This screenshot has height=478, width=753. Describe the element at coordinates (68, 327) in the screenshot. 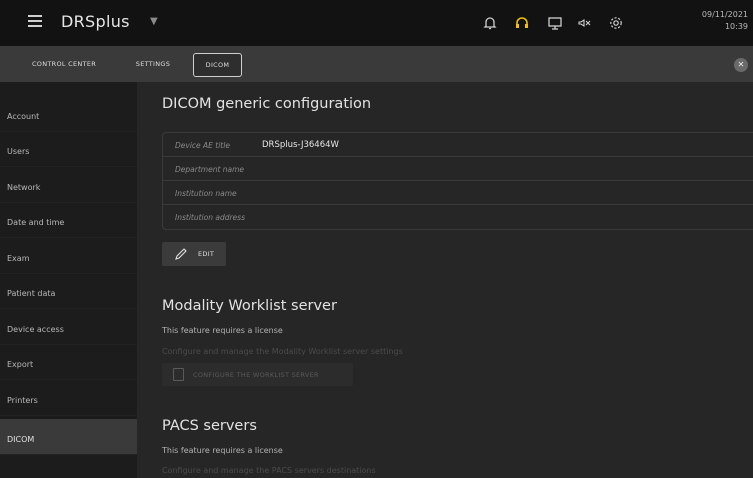

I see `sidebar-item-device-access: Device access` at that location.